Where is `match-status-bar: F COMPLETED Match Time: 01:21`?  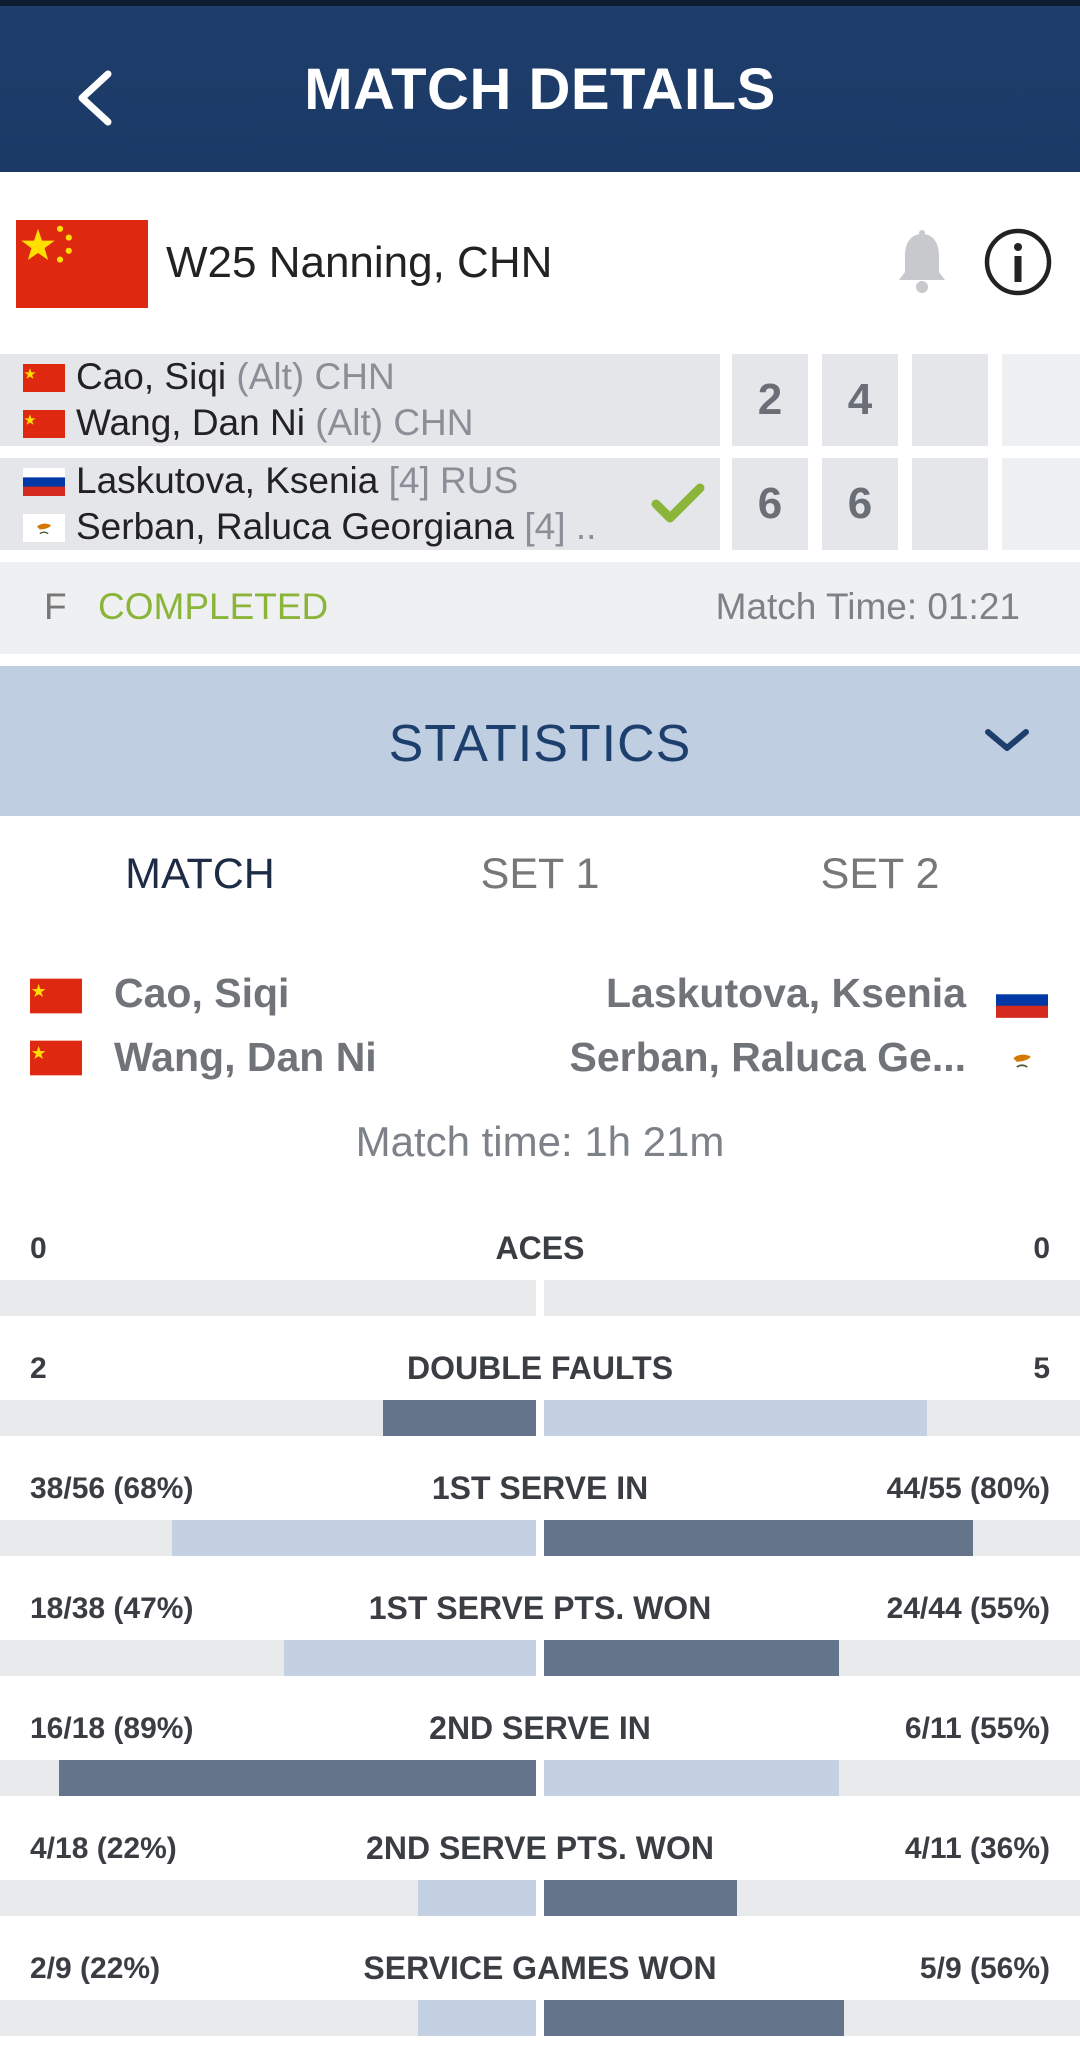
match-status-bar: F COMPLETED Match Time: 01:21 is located at coordinates (540, 608).